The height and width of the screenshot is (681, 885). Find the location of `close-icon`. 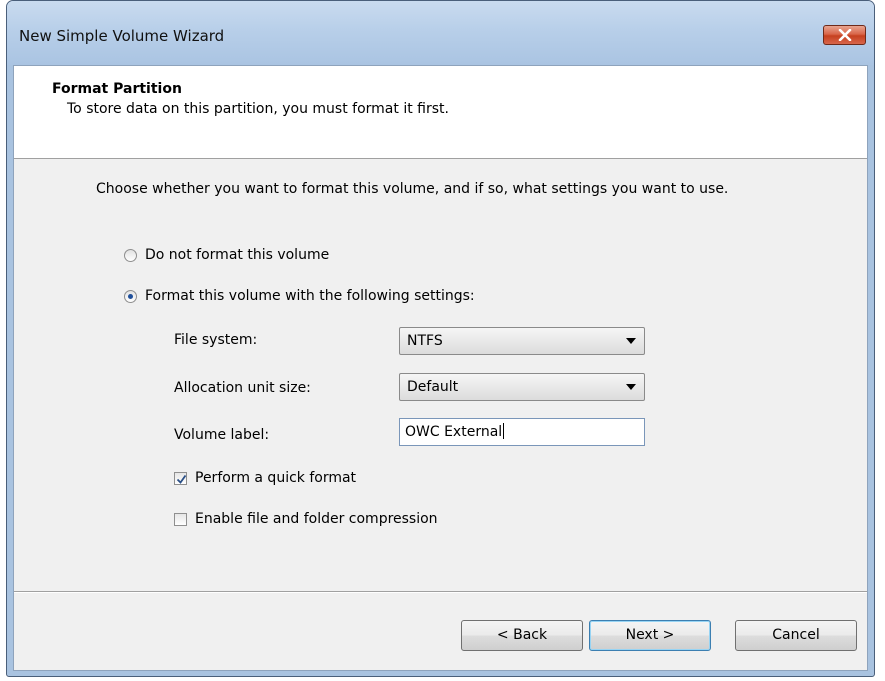

close-icon is located at coordinates (845, 35).